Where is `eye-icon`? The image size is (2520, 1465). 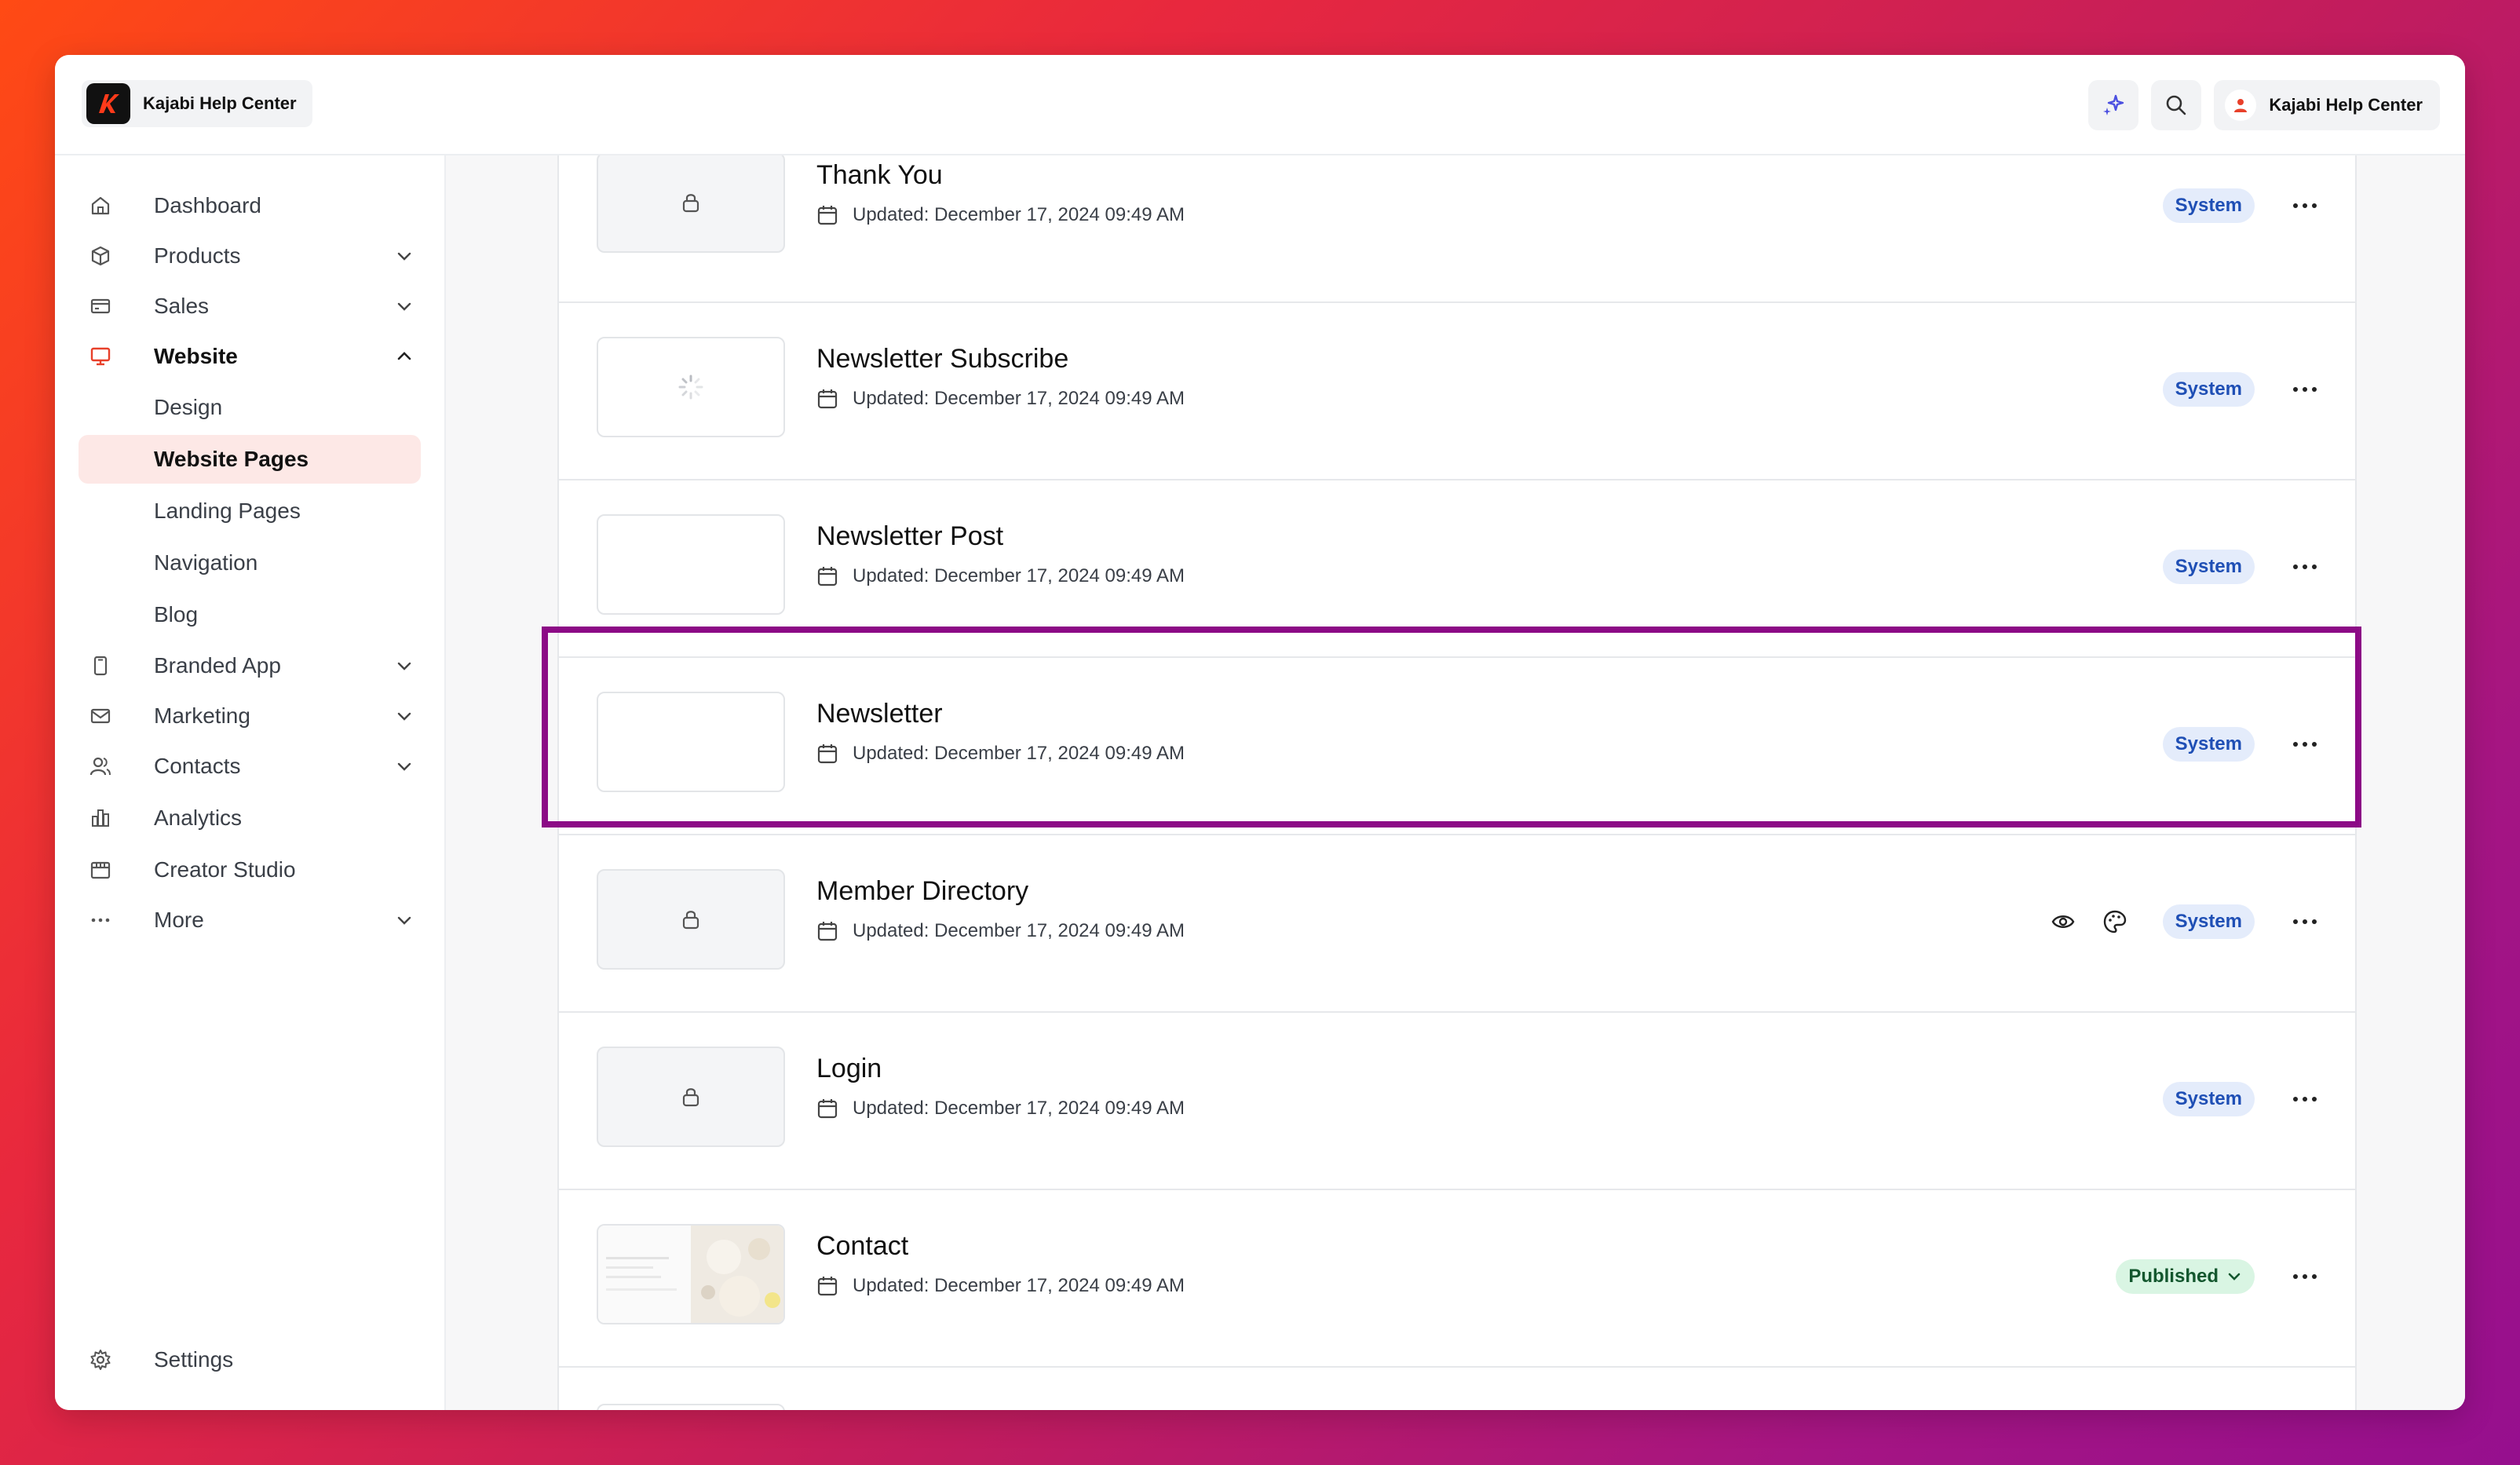 eye-icon is located at coordinates (2063, 921).